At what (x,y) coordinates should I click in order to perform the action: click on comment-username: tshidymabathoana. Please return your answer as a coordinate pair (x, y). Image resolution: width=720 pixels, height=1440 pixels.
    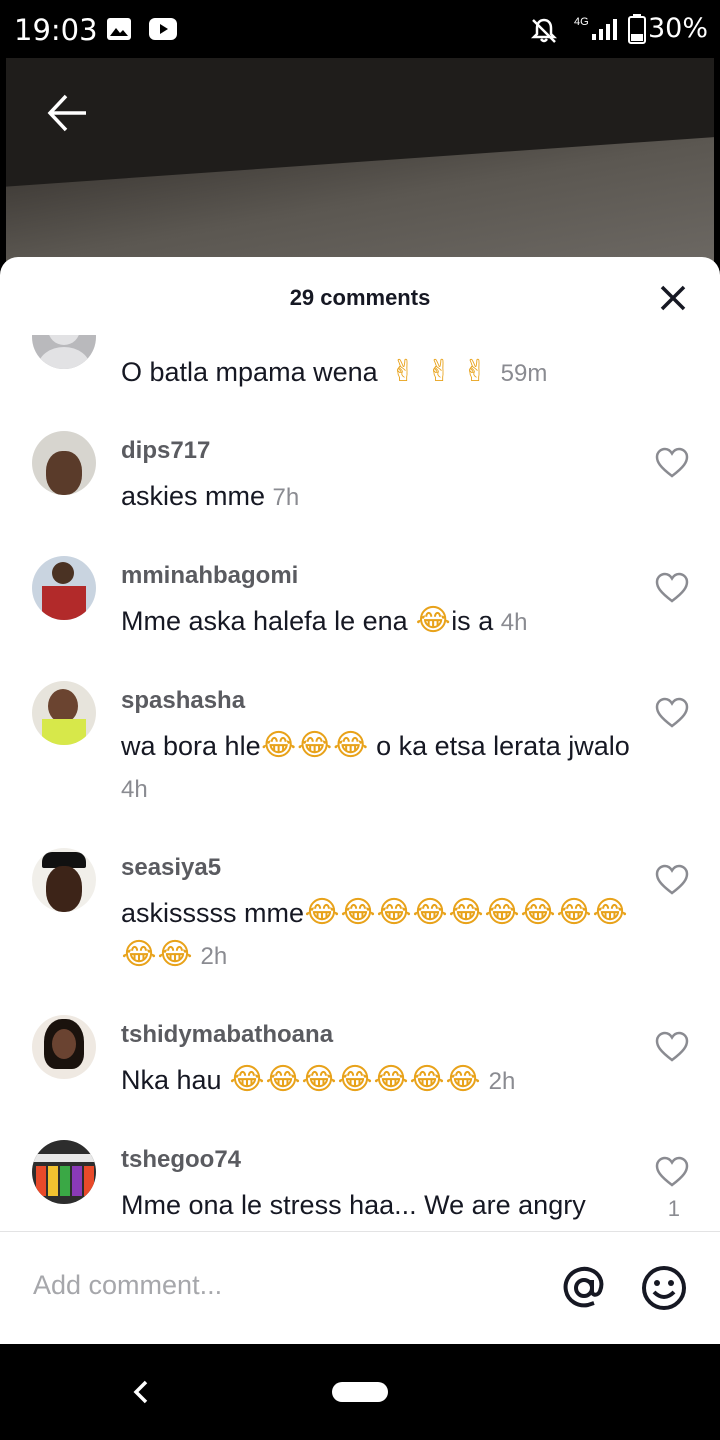
    Looking at the image, I should click on (227, 1035).